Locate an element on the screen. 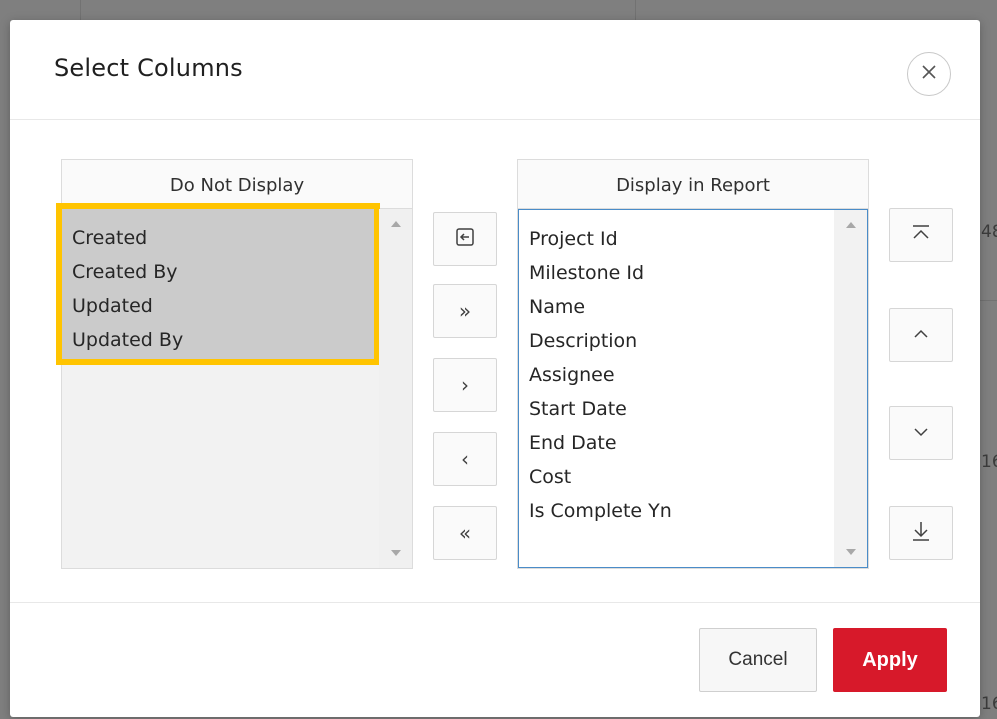 This screenshot has width=997, height=719. move-down-icon is located at coordinates (921, 433).